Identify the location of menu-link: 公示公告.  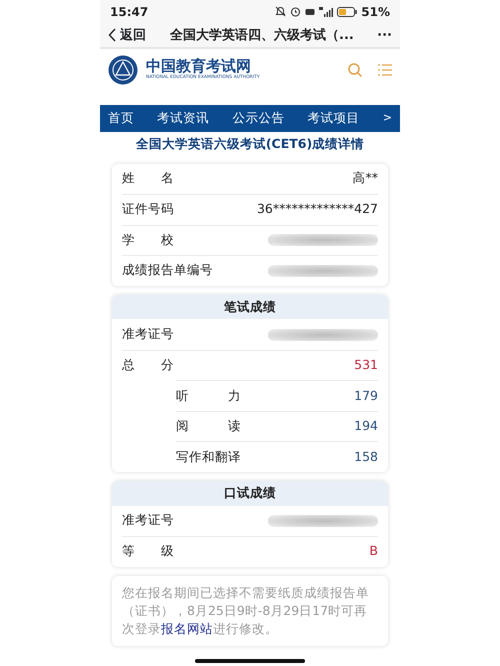
(258, 118).